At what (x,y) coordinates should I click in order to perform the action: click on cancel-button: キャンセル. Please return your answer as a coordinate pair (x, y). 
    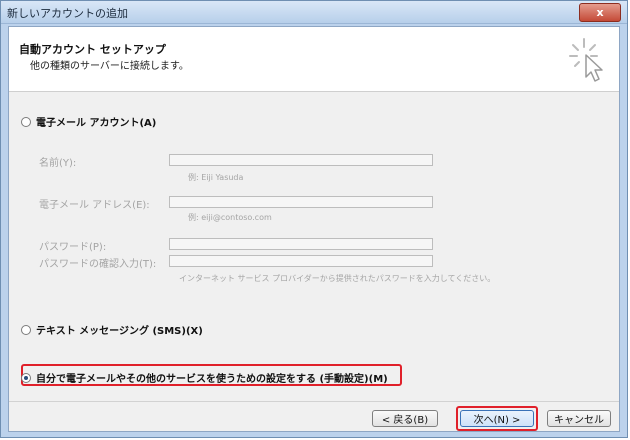
    Looking at the image, I should click on (579, 418).